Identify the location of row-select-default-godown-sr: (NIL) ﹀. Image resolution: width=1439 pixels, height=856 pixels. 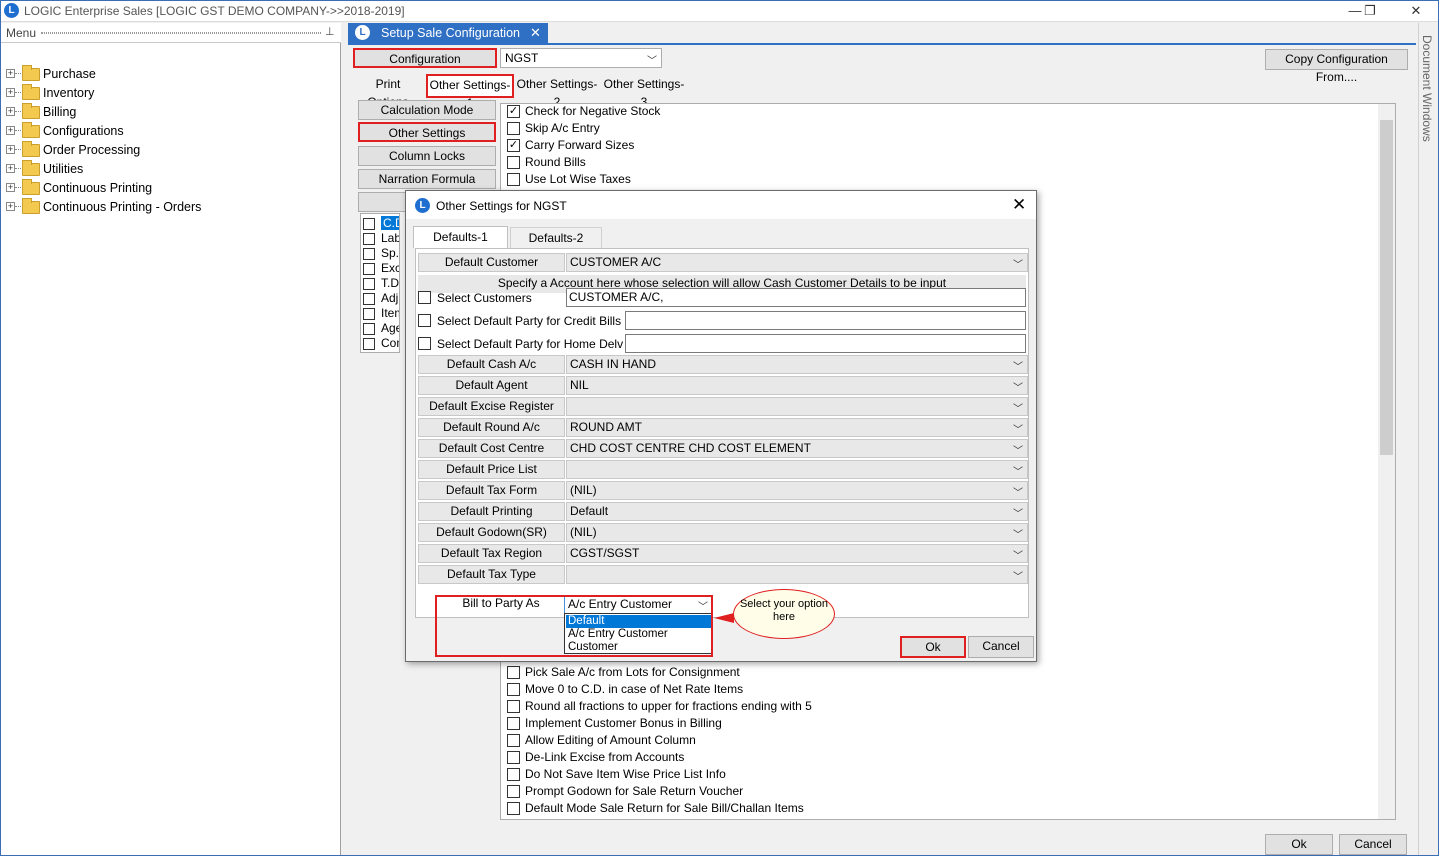
(797, 532).